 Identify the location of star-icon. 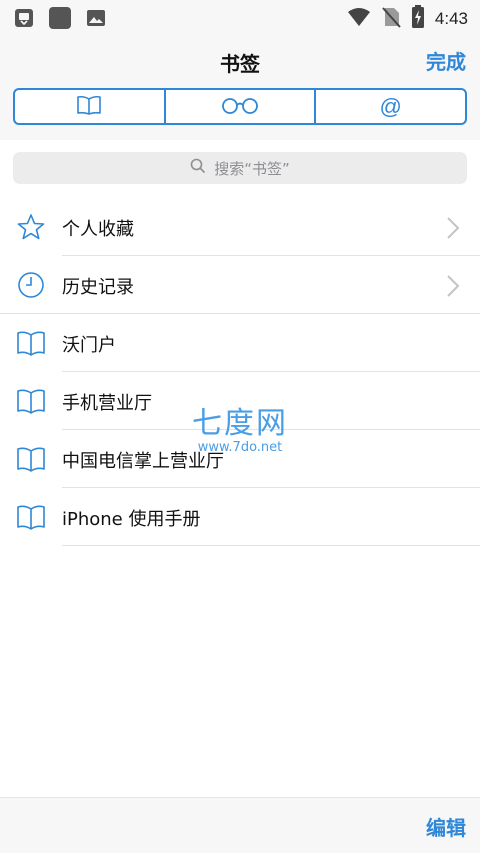
(31, 227).